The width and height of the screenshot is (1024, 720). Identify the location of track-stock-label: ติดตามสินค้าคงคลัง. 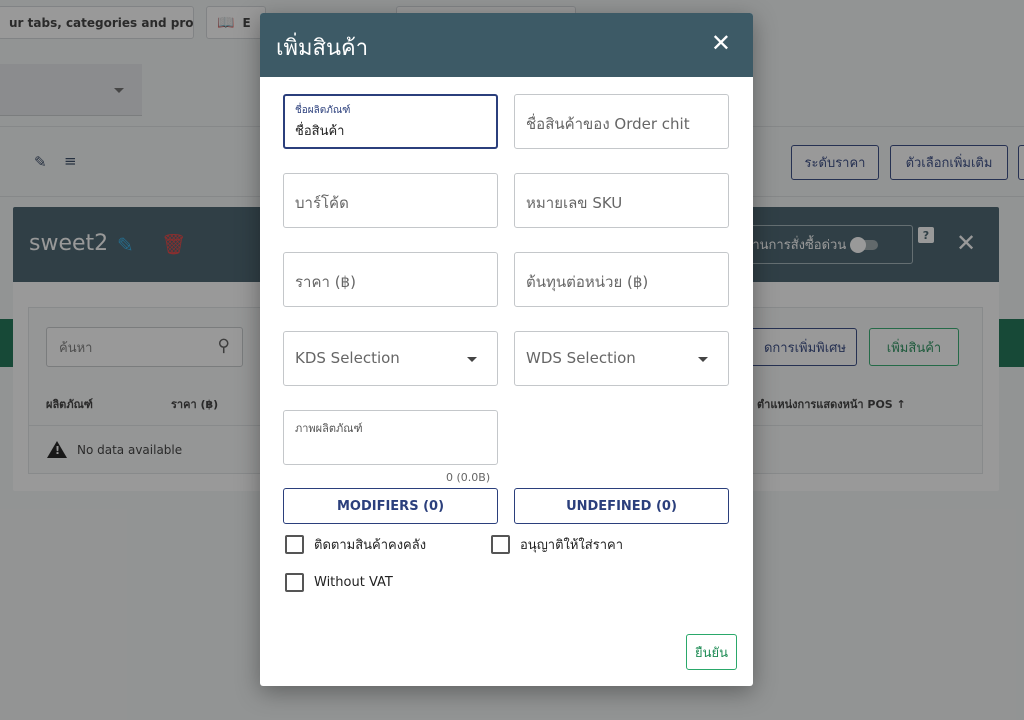
(370, 545).